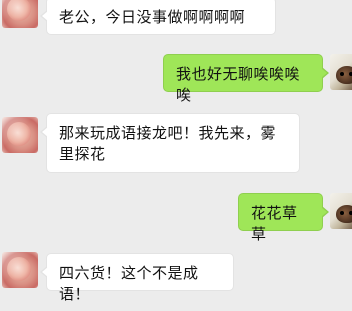 The image size is (352, 311). I want to click on message-bubble-incoming: 老公，今日没事做啊啊啊啊, so click(158, 17).